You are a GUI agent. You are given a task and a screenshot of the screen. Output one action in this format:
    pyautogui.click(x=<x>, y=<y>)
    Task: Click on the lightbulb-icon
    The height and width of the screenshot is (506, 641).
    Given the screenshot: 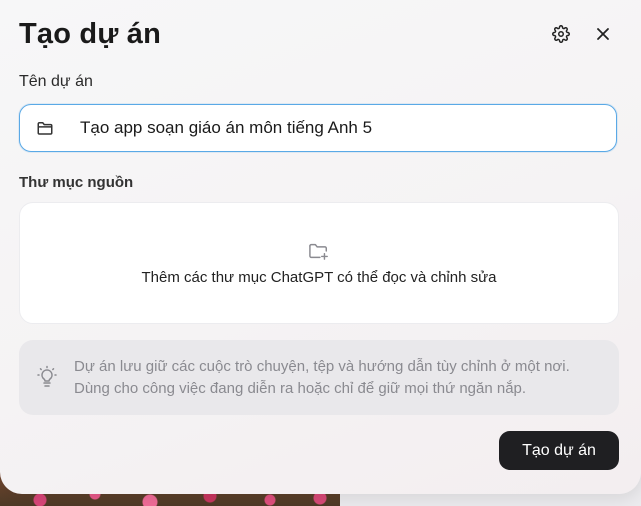 What is the action you would take?
    pyautogui.click(x=47, y=379)
    